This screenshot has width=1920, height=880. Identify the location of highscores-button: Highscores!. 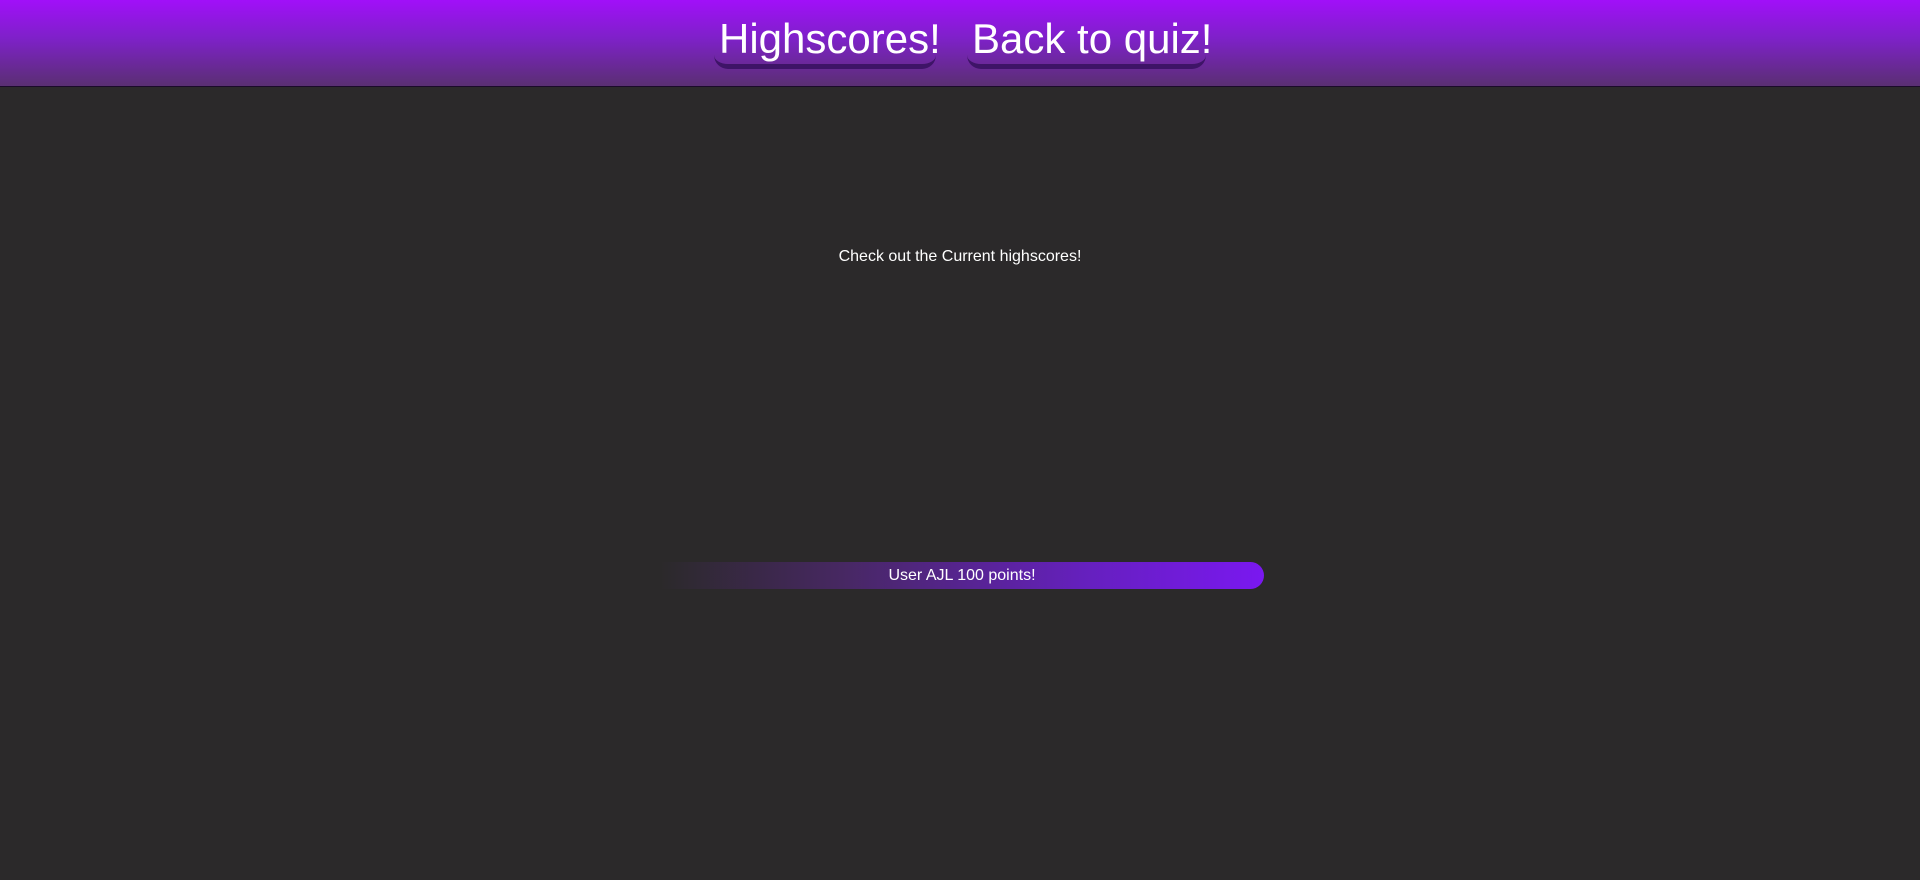
(827, 41).